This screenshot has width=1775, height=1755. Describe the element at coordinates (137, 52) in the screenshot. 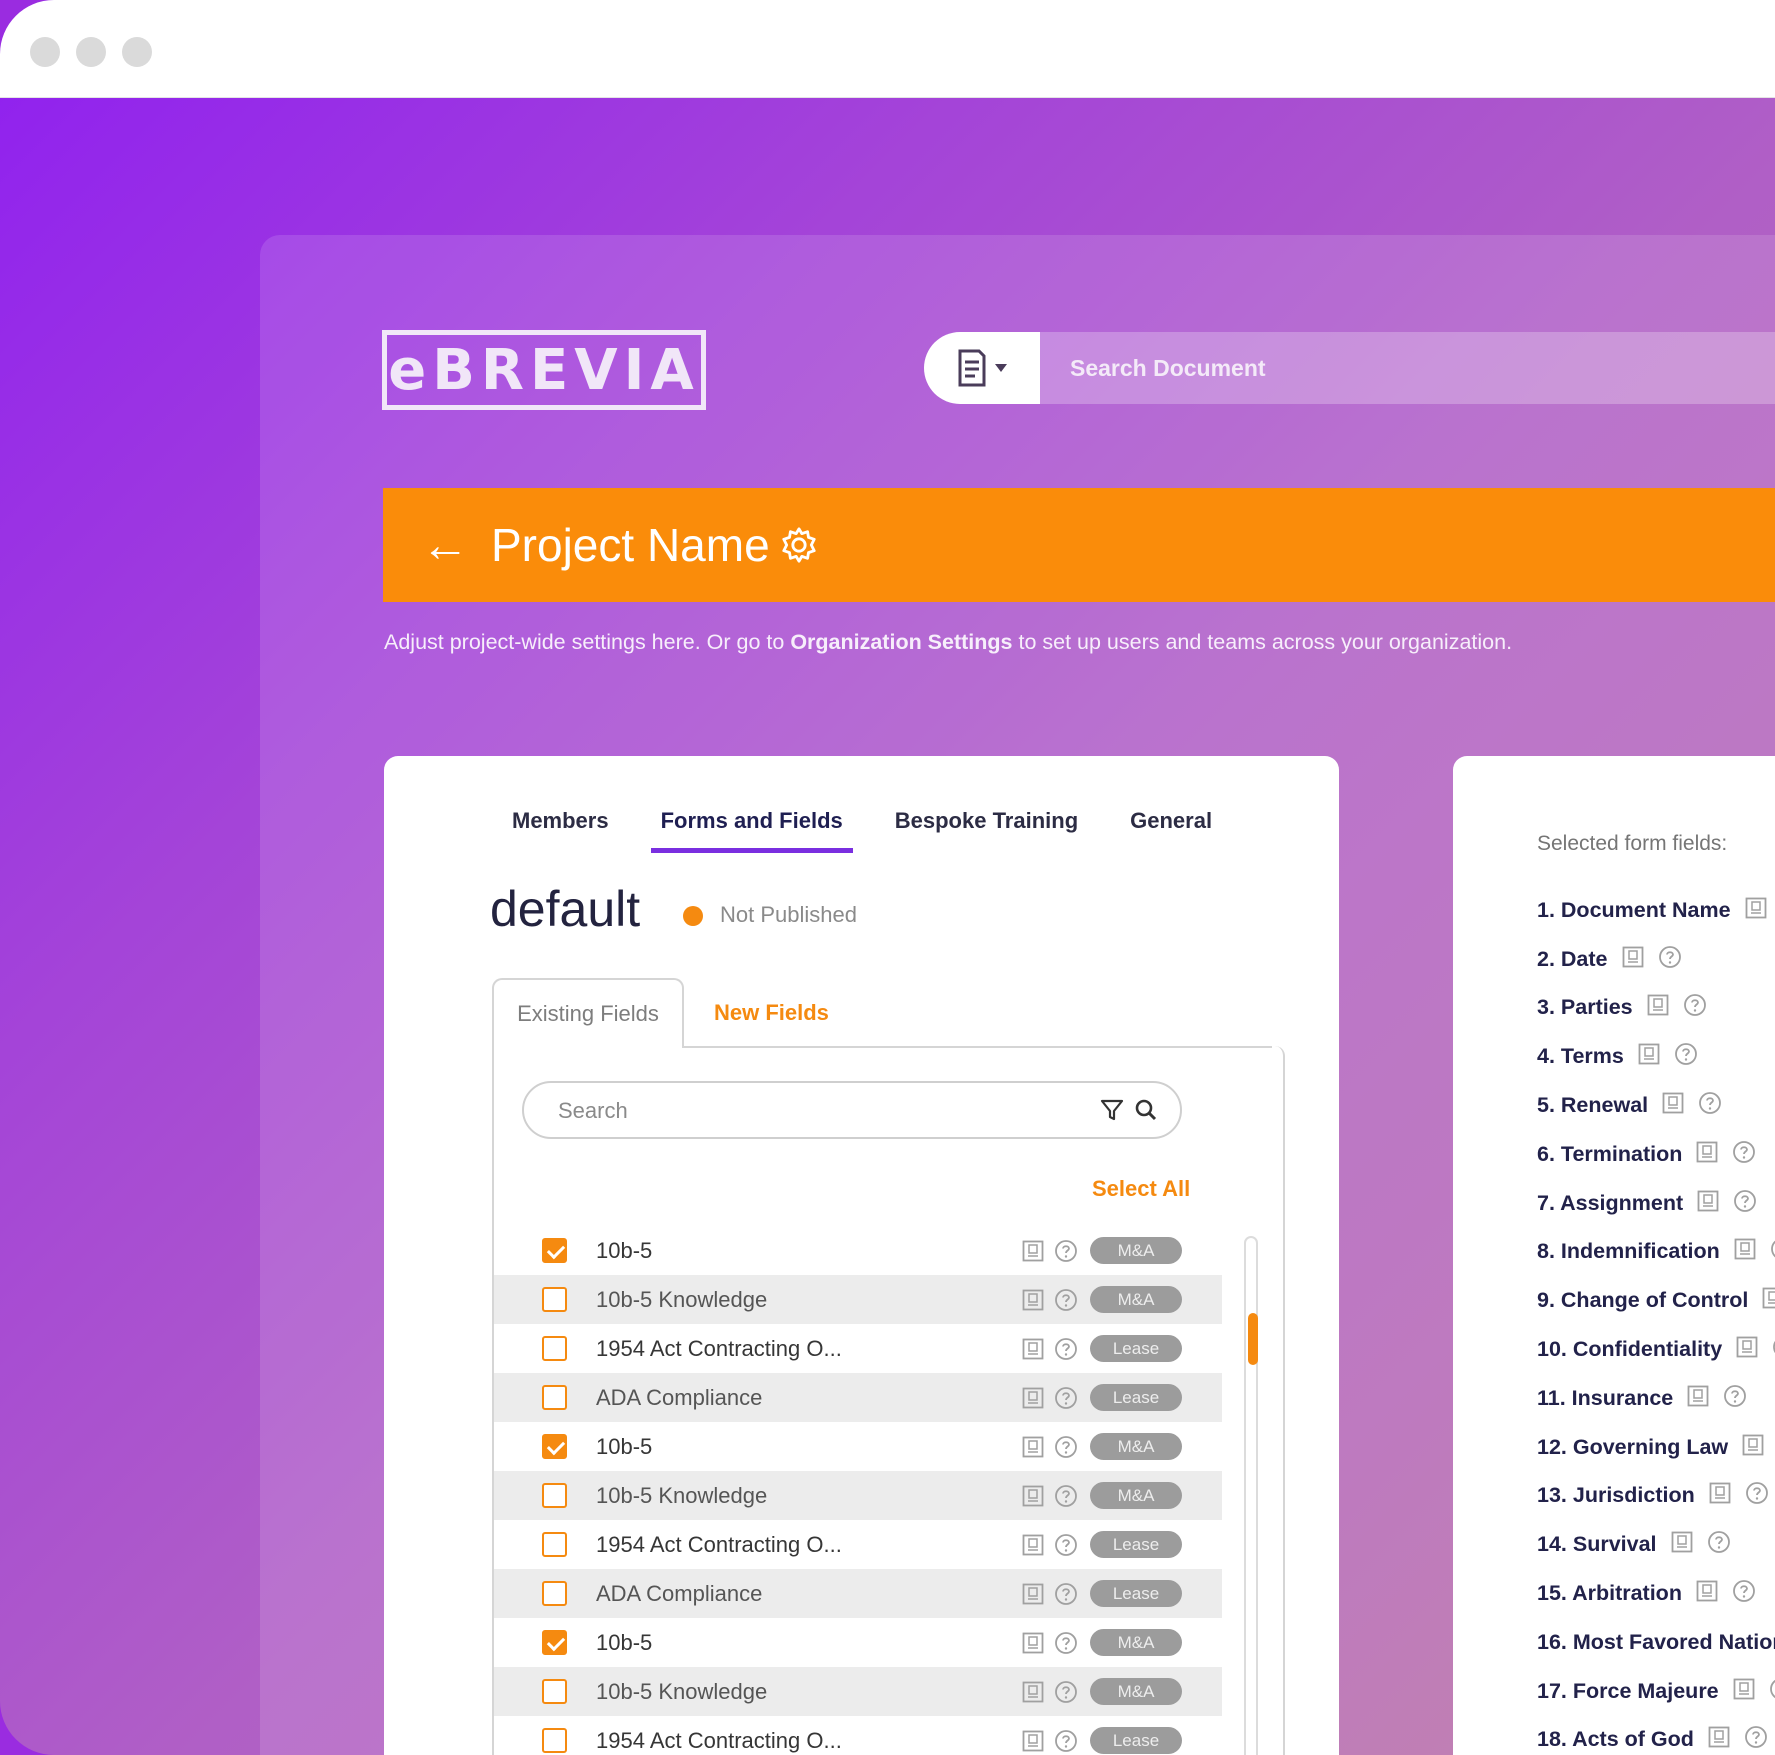

I see `window-maximize-dot` at that location.